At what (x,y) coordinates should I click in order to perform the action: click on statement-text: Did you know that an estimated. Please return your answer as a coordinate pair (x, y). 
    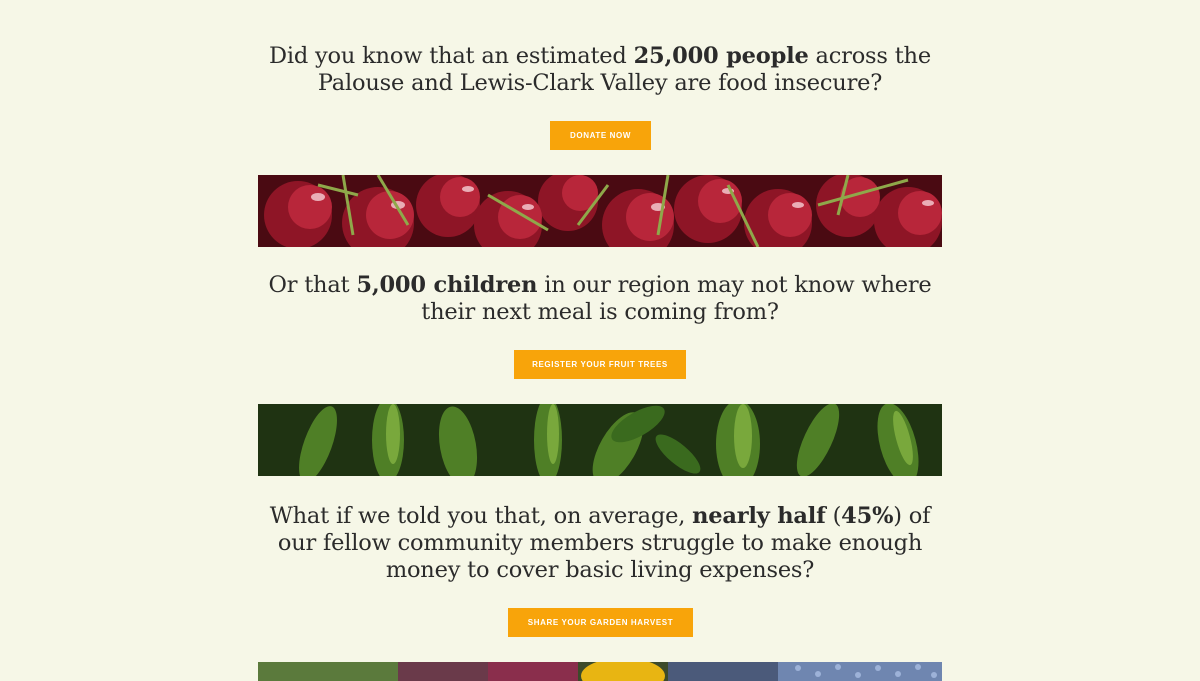
    Looking at the image, I should click on (451, 56).